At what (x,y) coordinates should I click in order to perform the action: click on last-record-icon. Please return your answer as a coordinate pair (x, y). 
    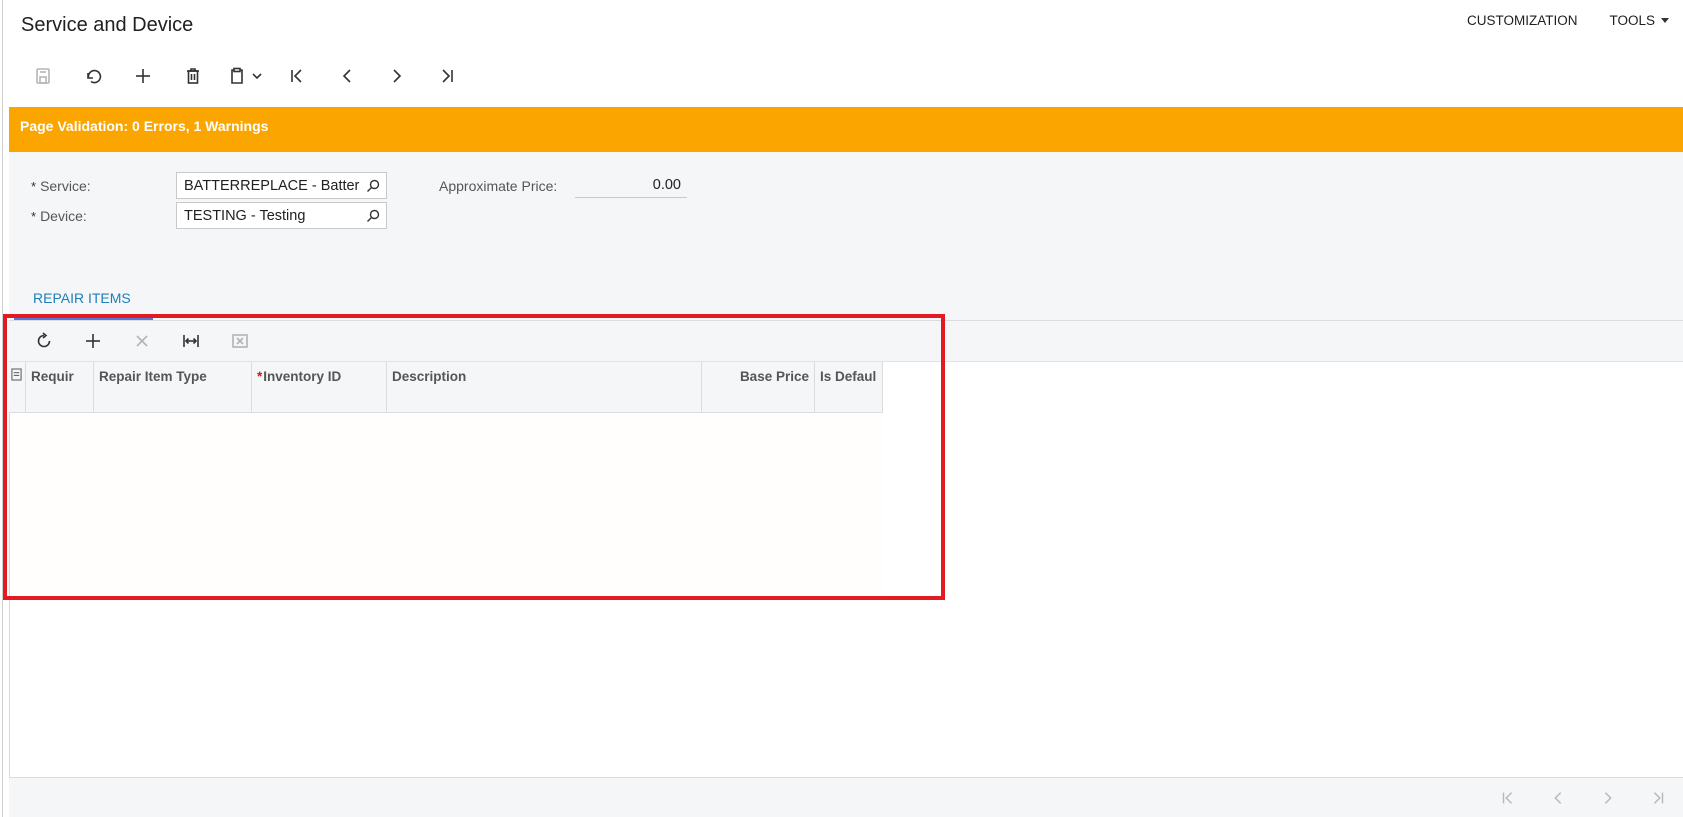
    Looking at the image, I should click on (447, 76).